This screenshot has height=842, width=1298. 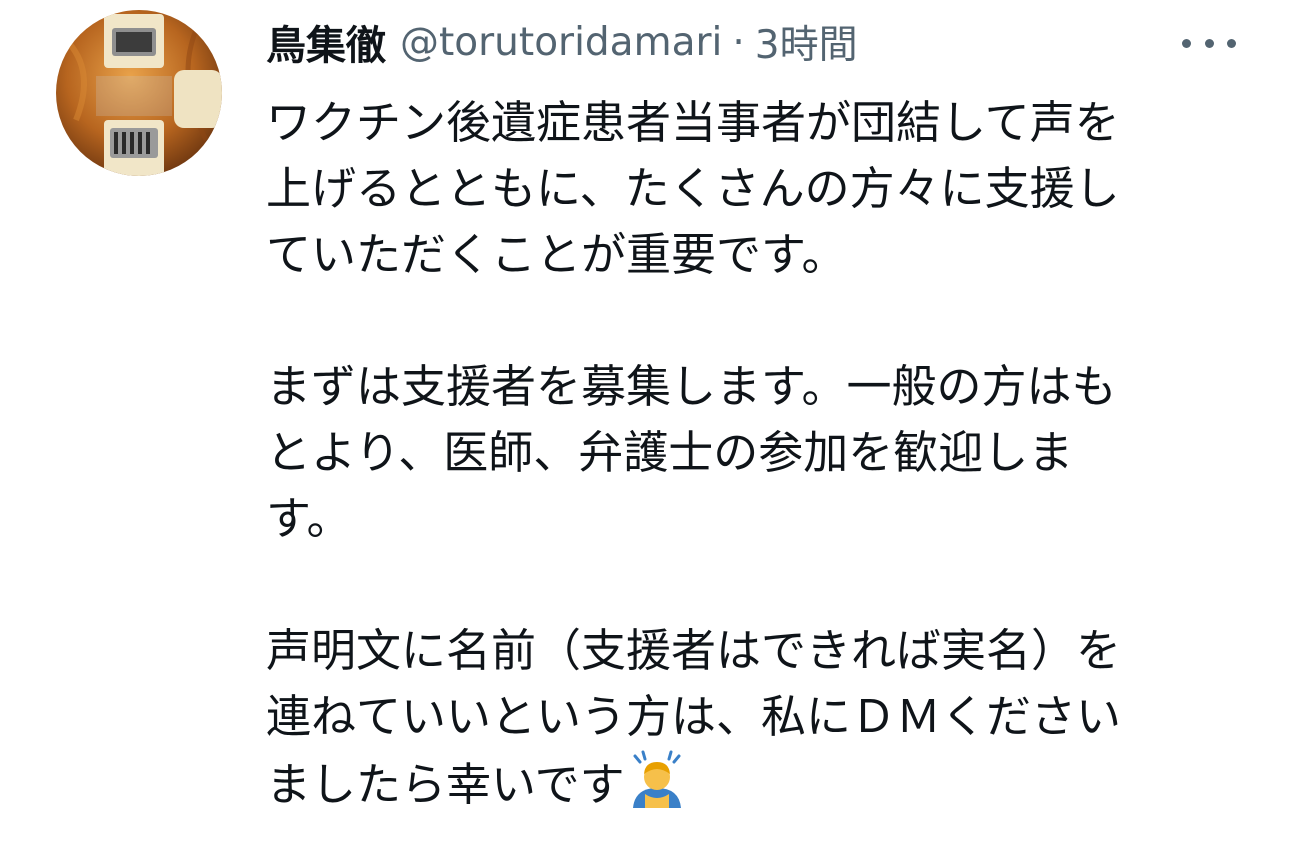 I want to click on tweet-line: まずは支援者を募集します。一般の方はも, so click(x=691, y=386).